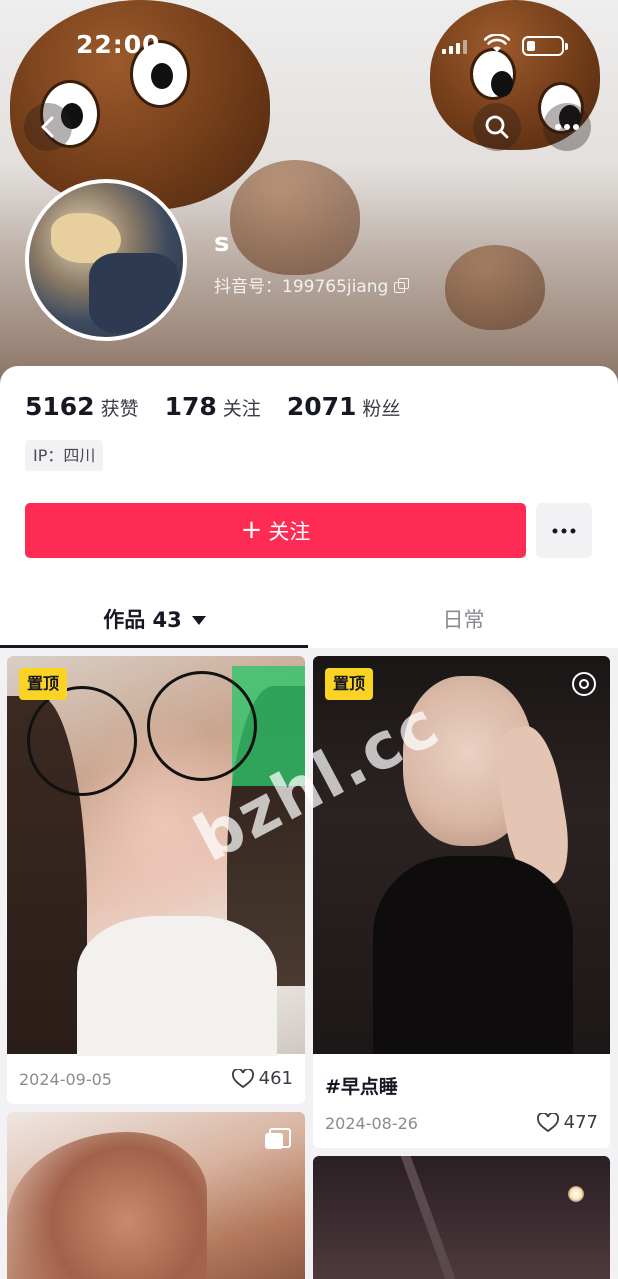 This screenshot has width=618, height=1279. What do you see at coordinates (545, 46) in the screenshot?
I see `battery-icon` at bounding box center [545, 46].